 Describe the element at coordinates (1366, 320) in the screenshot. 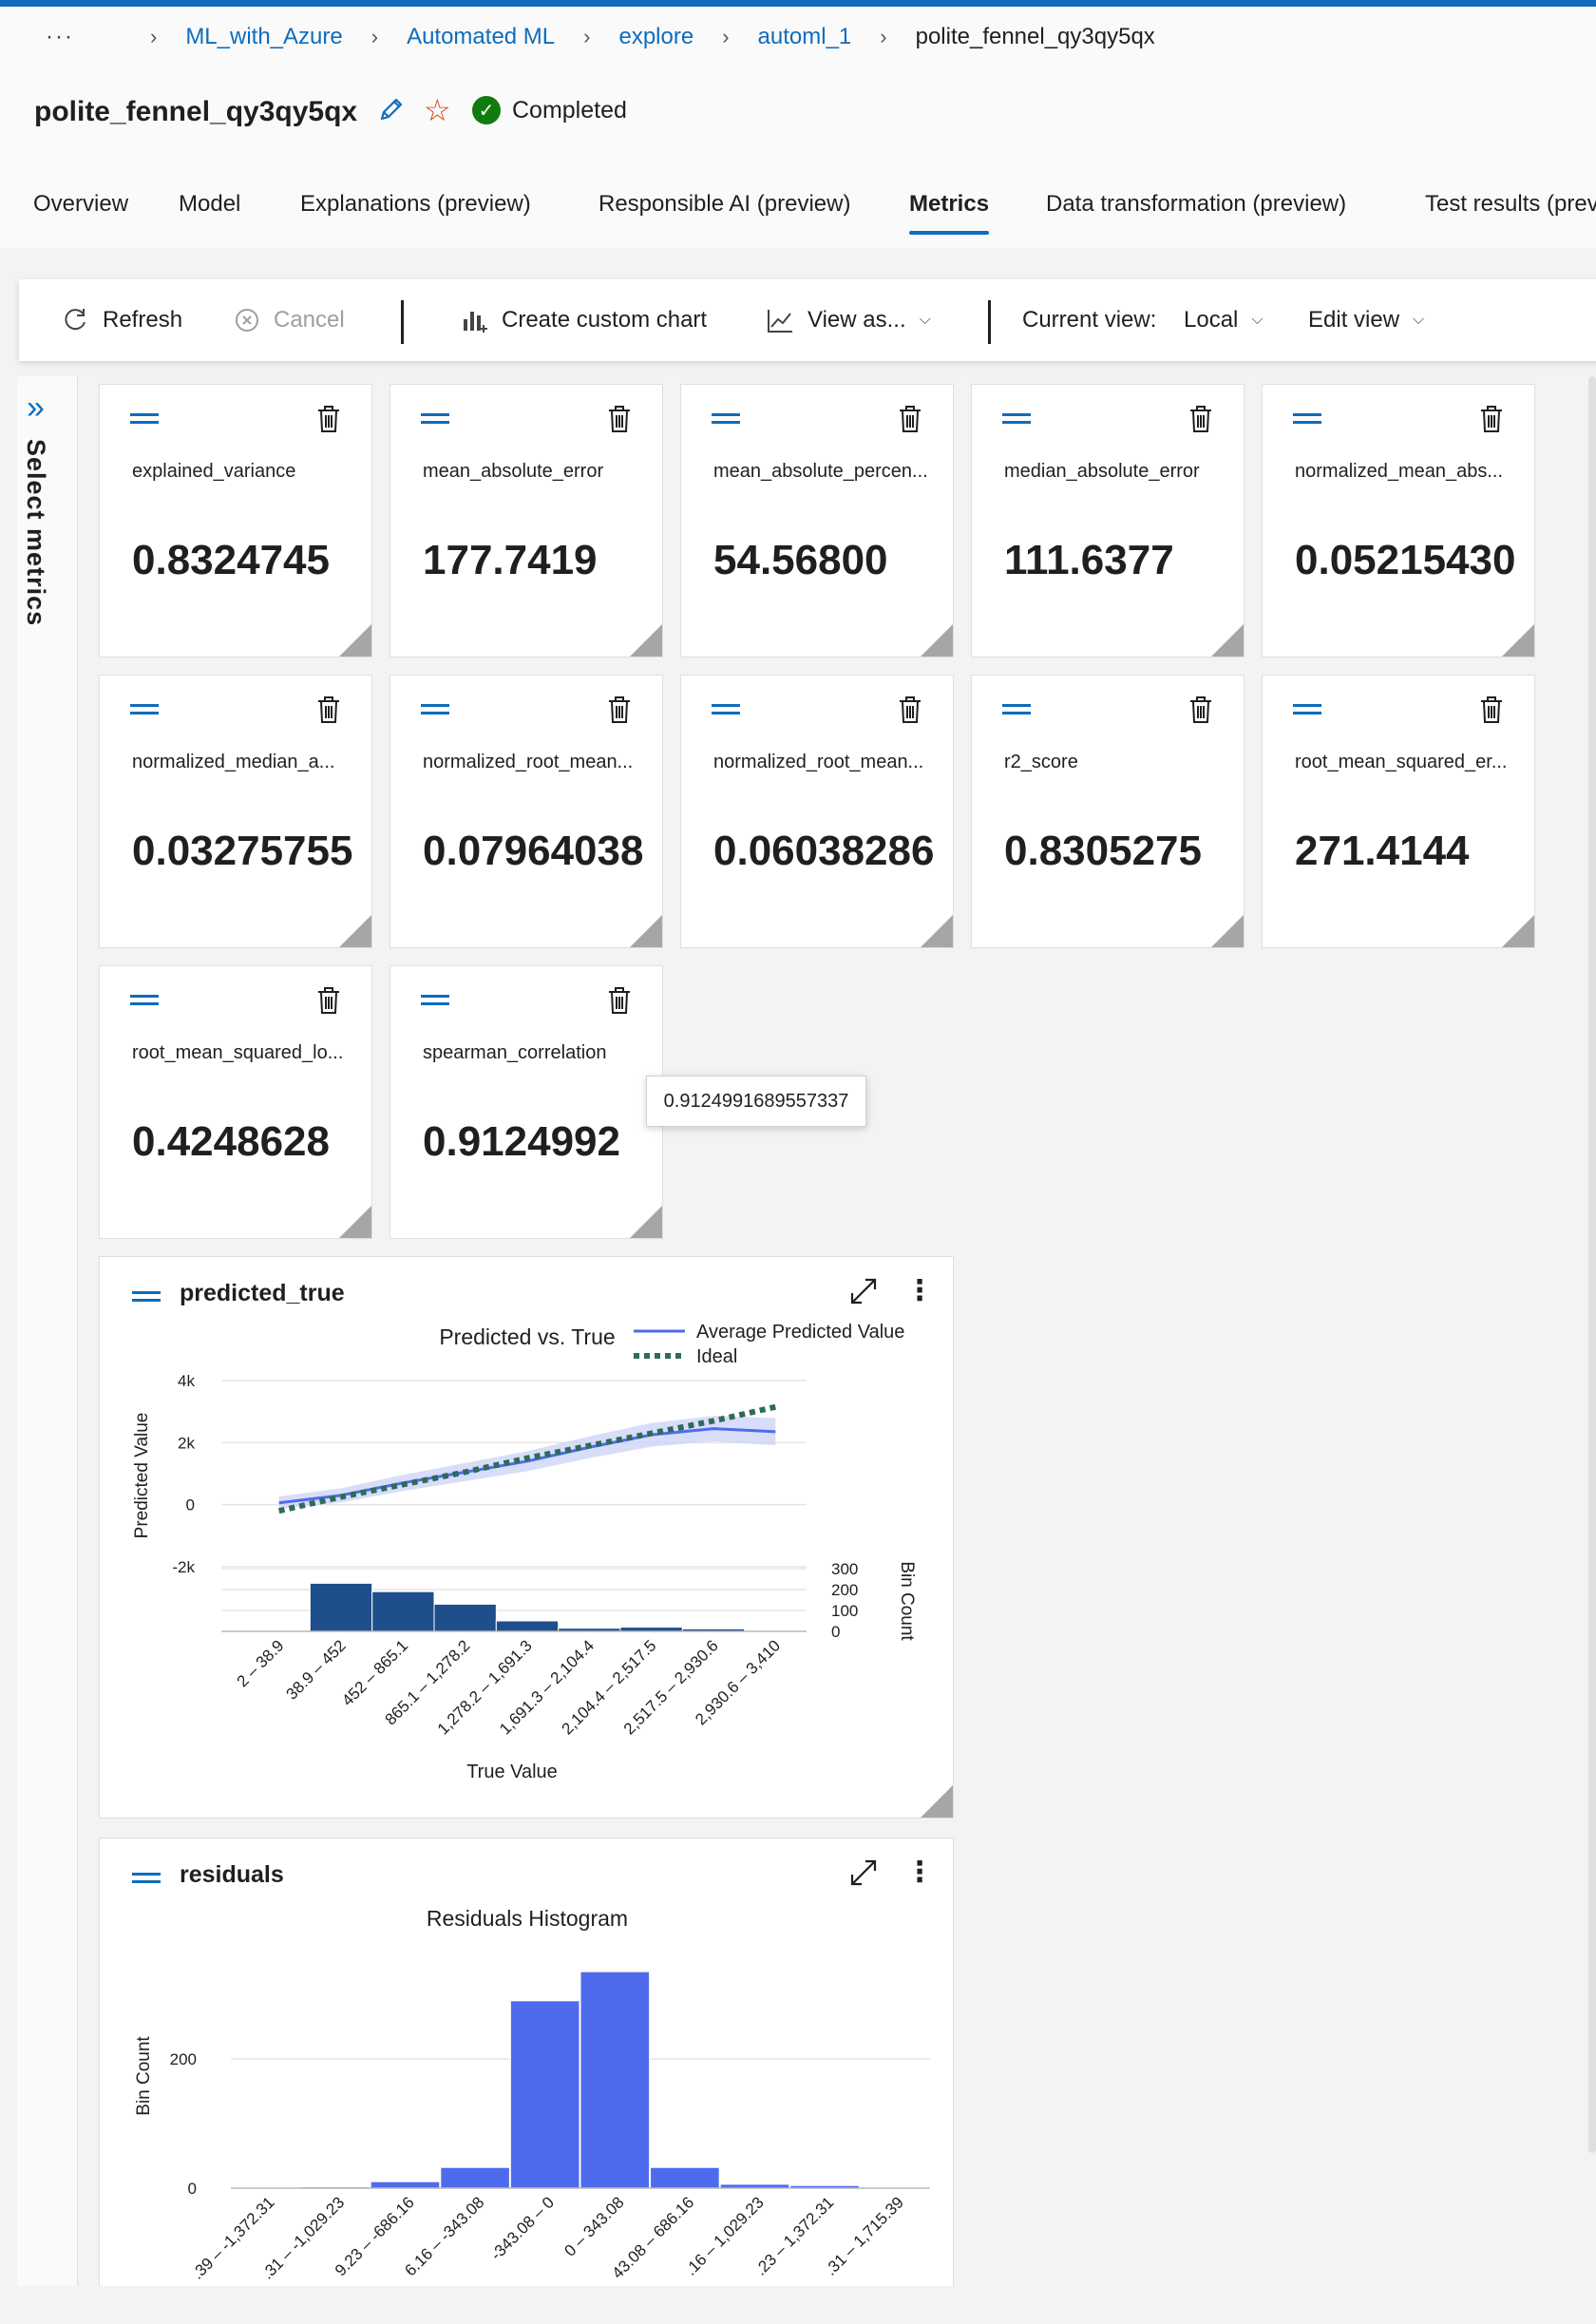

I see `edit-view-dropdown: Edit view ⌵` at that location.